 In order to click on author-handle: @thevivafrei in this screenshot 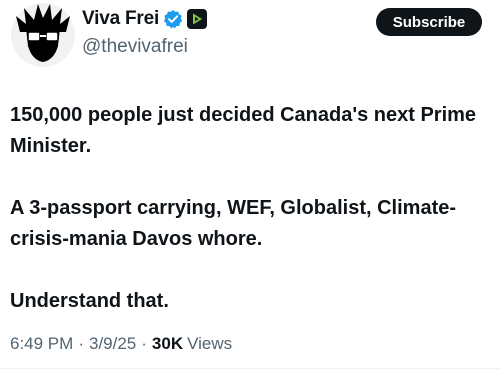, I will do `click(135, 47)`.